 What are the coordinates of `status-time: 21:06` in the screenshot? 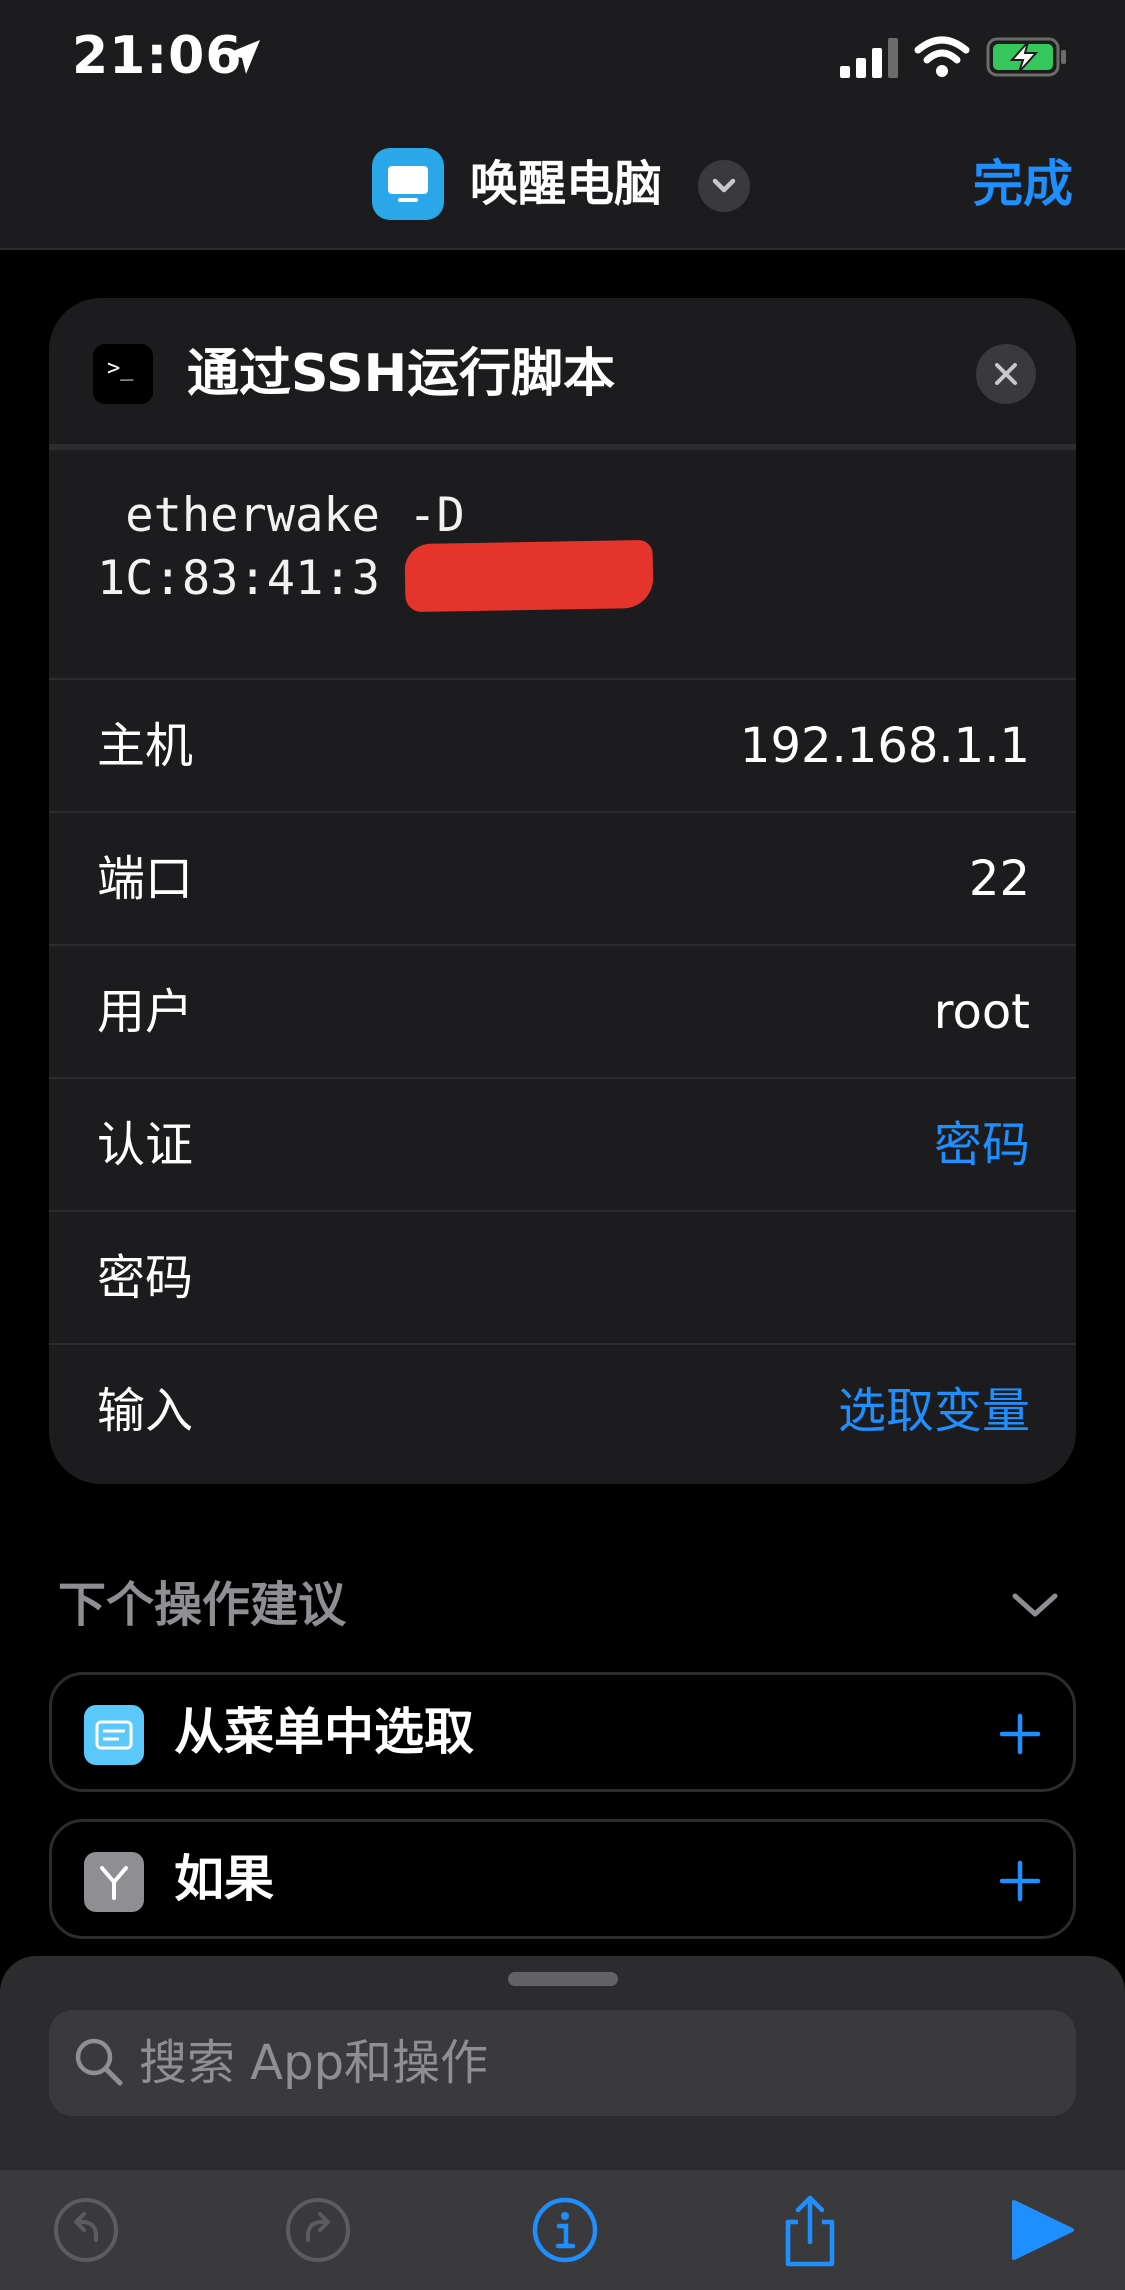 It's located at (157, 56).